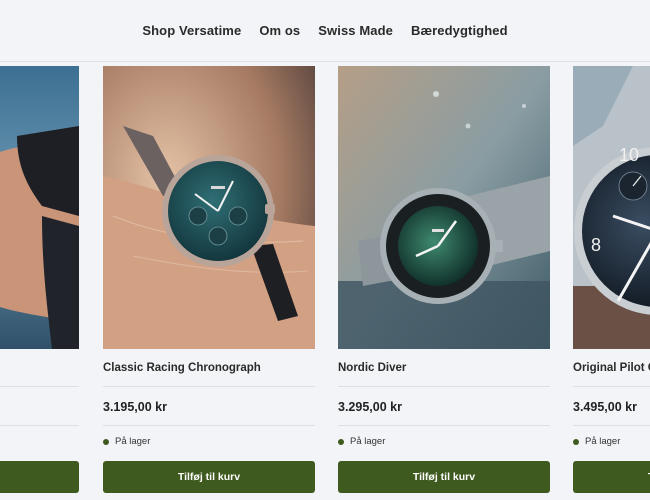  What do you see at coordinates (355, 30) in the screenshot?
I see `nav-swiss-made: Swiss Made` at bounding box center [355, 30].